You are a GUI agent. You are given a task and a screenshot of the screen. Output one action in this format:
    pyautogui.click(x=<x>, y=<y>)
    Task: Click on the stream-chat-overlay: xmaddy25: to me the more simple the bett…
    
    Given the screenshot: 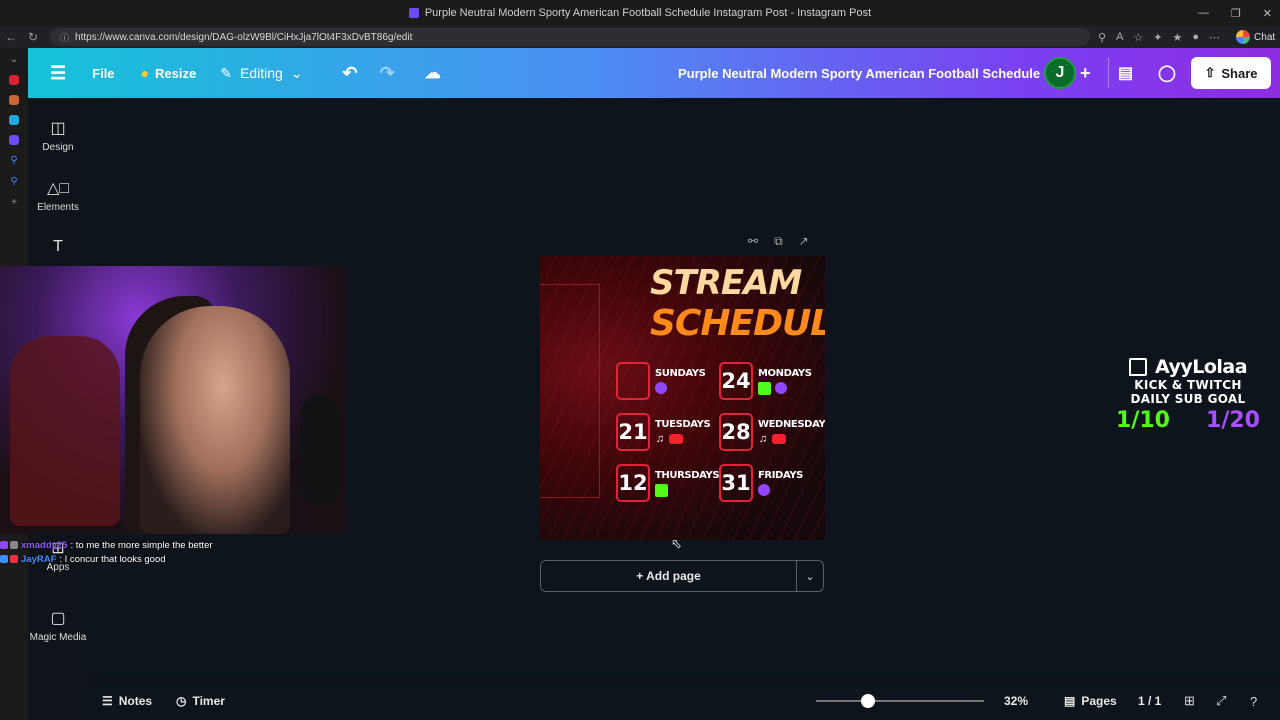 What is the action you would take?
    pyautogui.click(x=170, y=552)
    